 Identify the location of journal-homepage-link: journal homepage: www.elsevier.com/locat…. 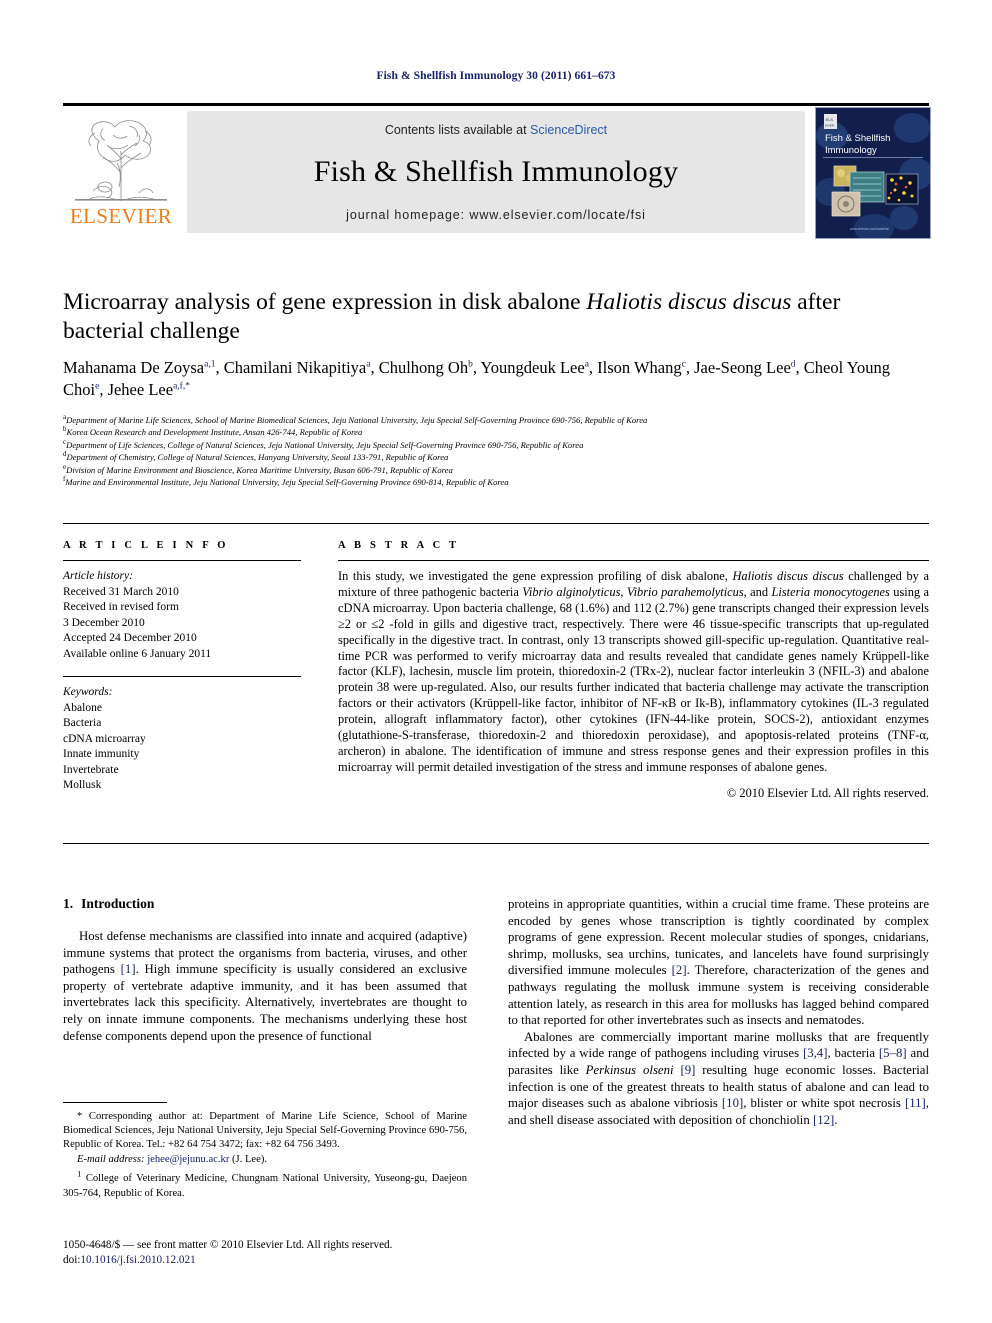
(496, 215).